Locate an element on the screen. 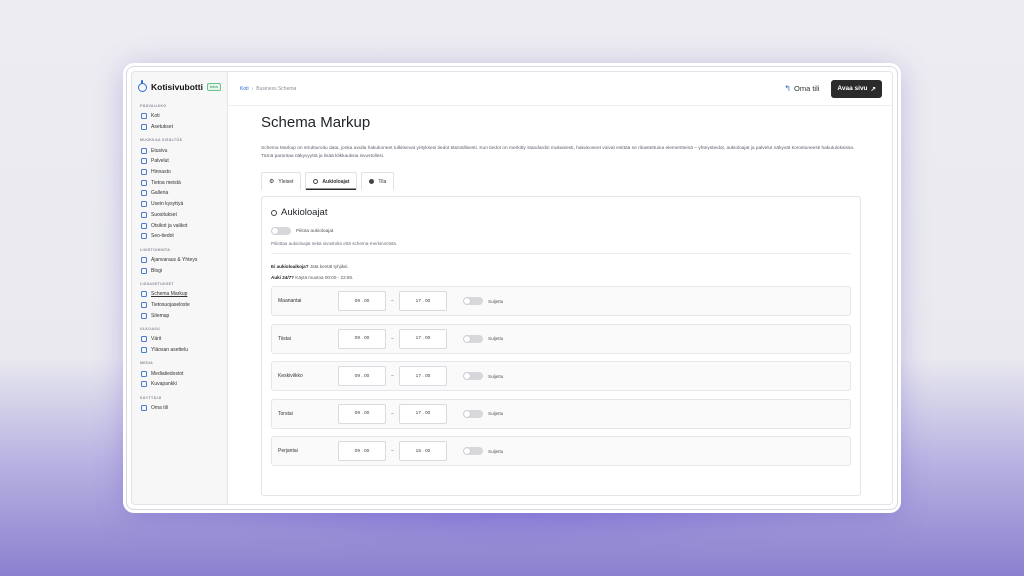  breadcrumb-current: Business Schema is located at coordinates (276, 88).